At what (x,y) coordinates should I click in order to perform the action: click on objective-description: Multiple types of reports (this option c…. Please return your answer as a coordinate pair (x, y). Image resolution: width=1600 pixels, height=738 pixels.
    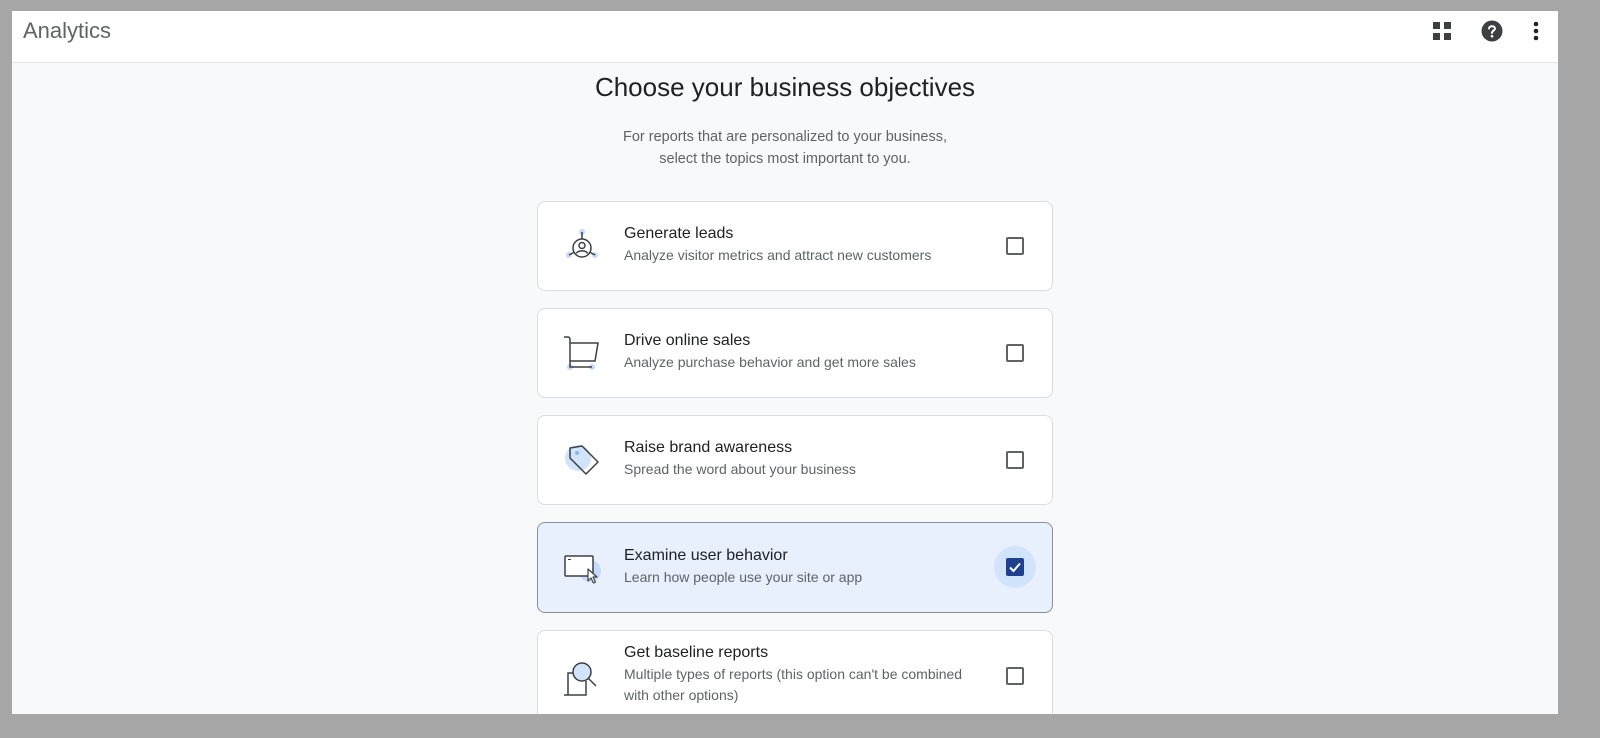
    Looking at the image, I should click on (793, 684).